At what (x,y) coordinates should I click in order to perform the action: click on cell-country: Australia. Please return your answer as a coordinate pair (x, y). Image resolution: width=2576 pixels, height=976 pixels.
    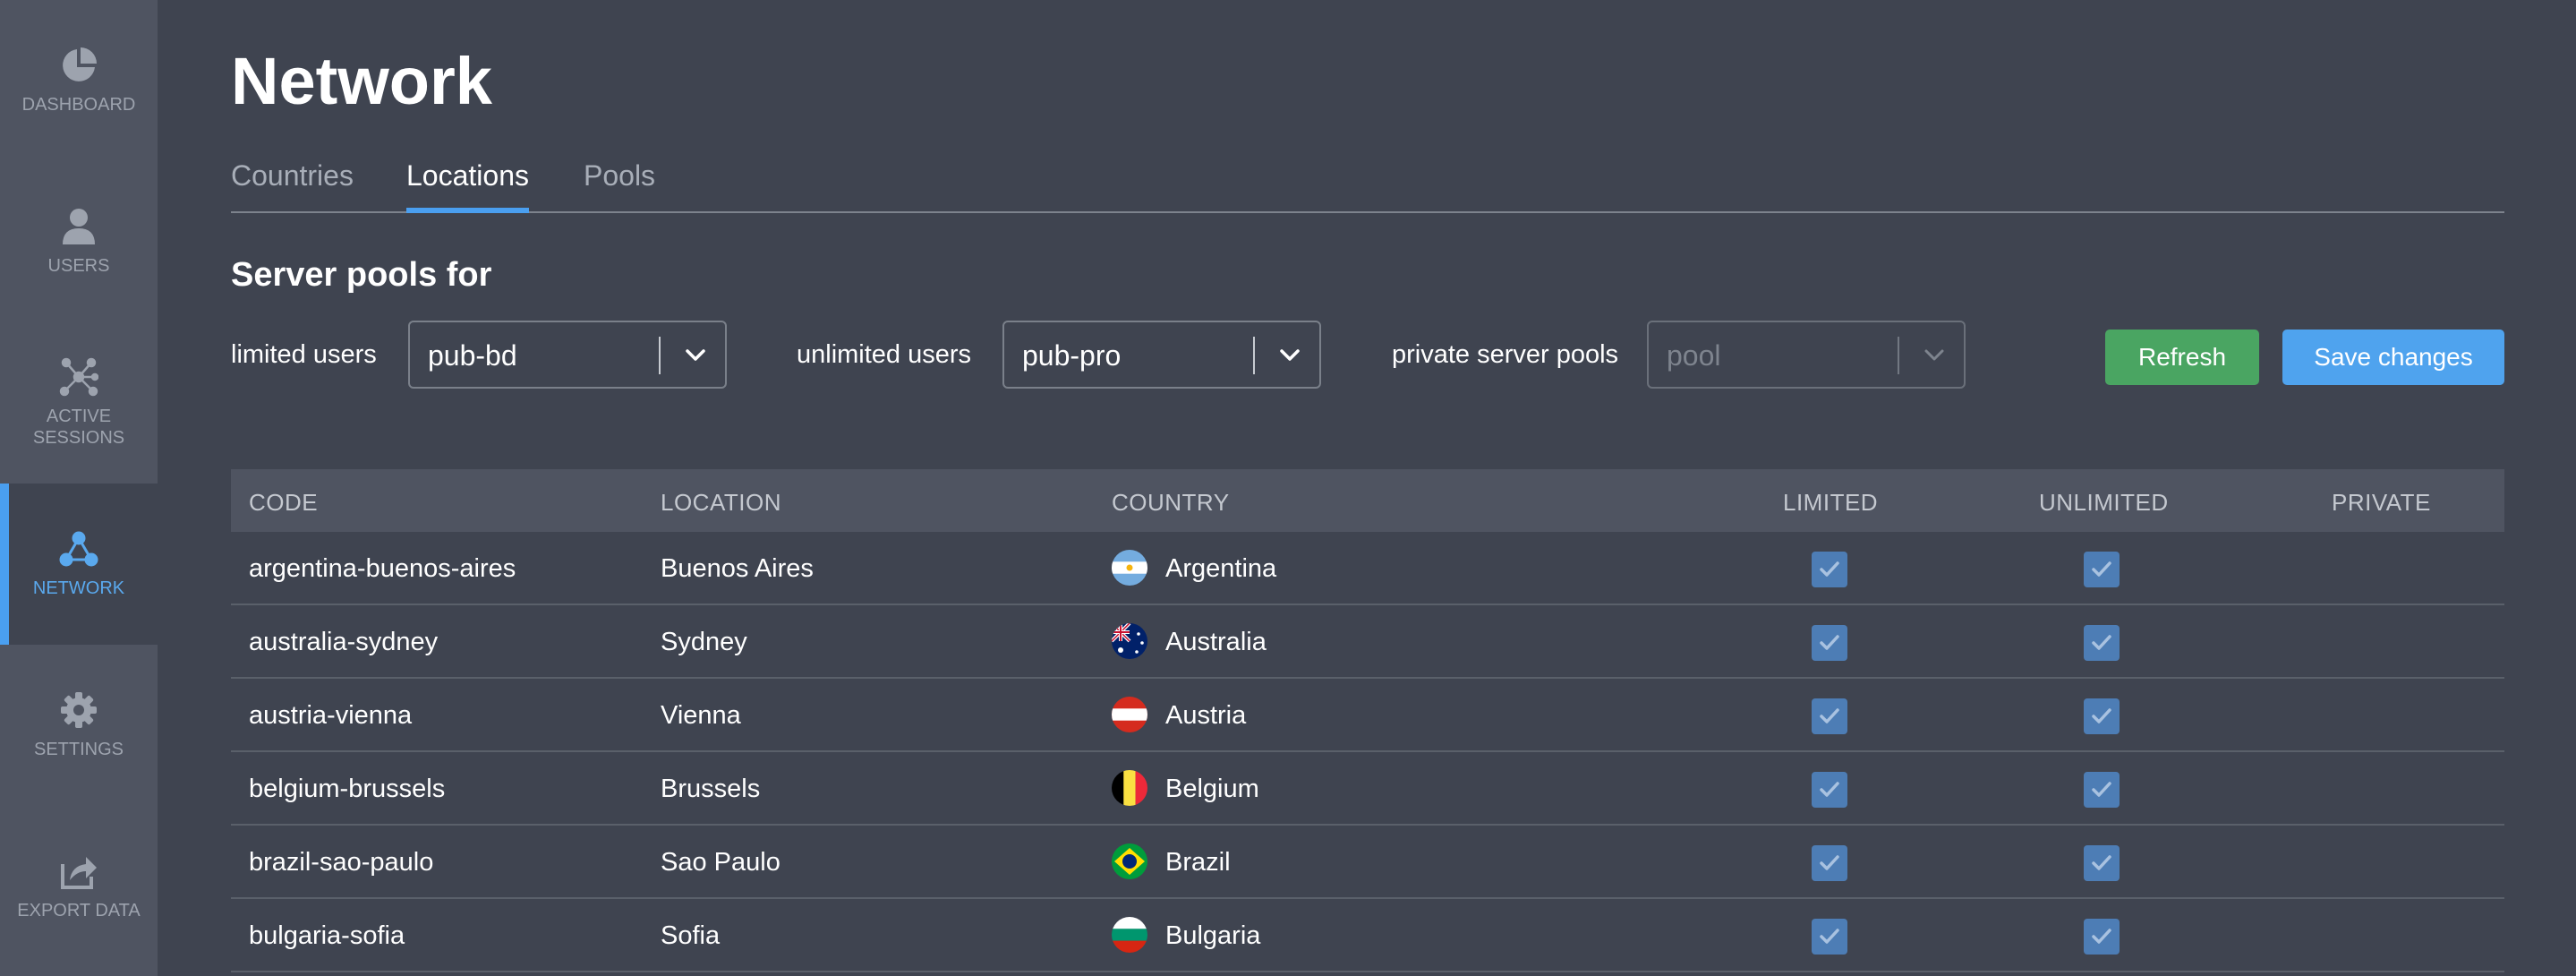
    Looking at the image, I should click on (1216, 642).